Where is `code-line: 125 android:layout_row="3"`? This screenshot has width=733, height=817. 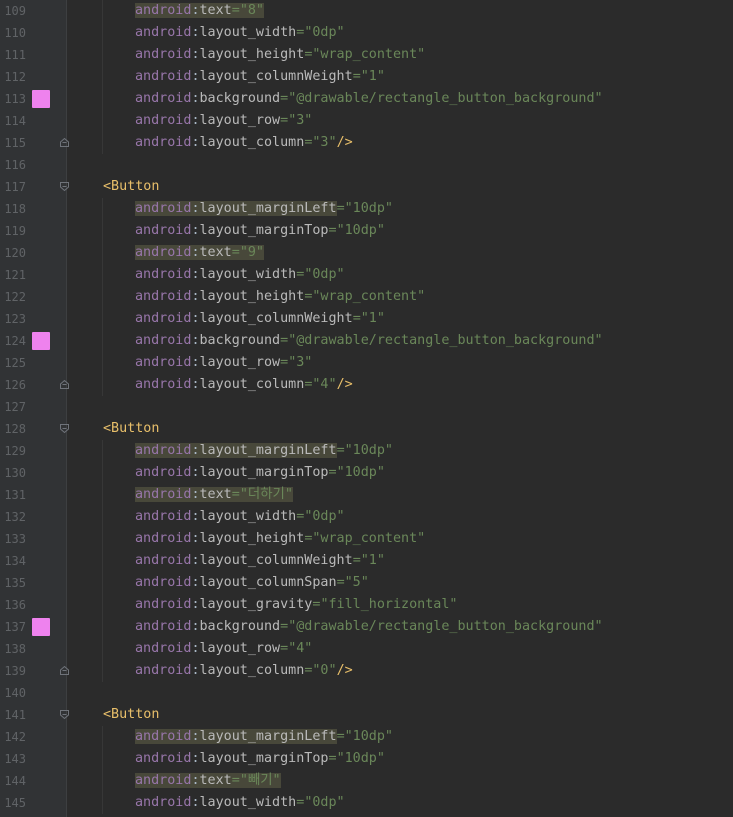
code-line: 125 android:layout_row="3" is located at coordinates (366, 363).